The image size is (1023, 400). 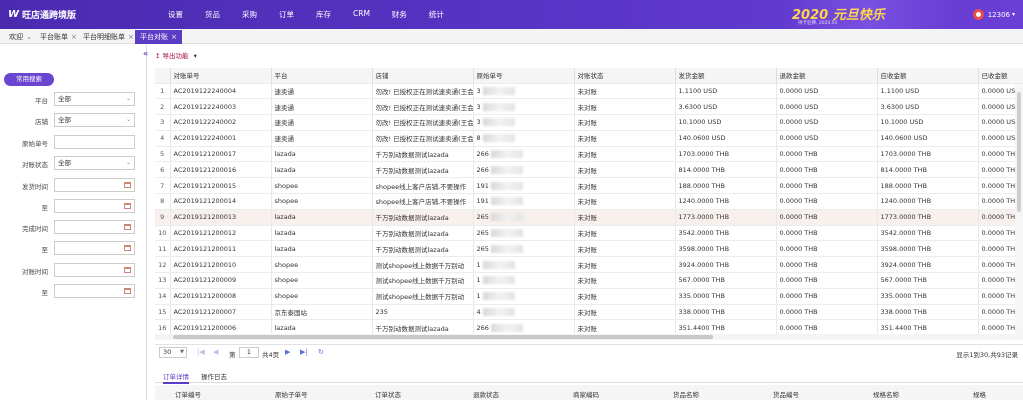 I want to click on chevron-down-icon: ⌄, so click(x=29, y=37).